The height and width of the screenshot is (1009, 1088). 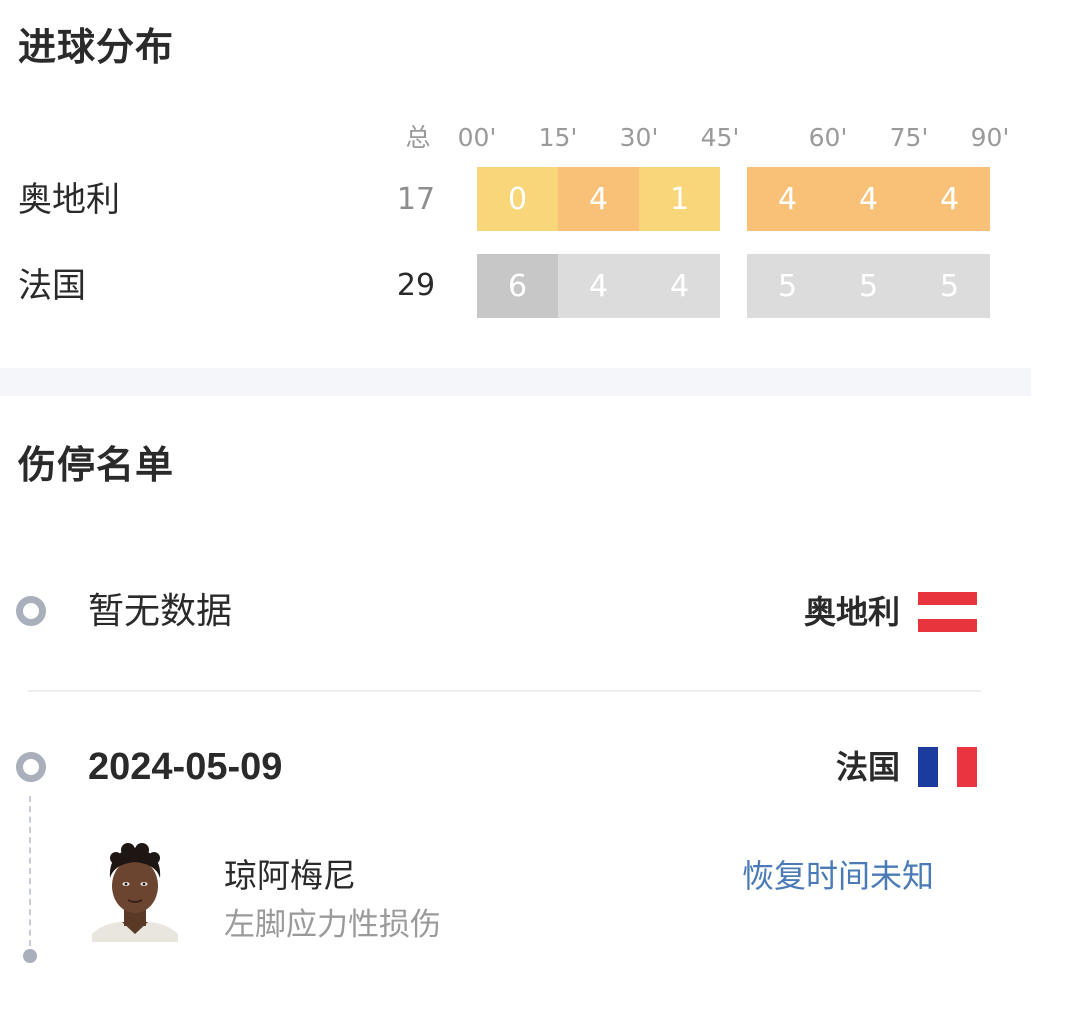 I want to click on header-tick-15: 15', so click(x=558, y=137).